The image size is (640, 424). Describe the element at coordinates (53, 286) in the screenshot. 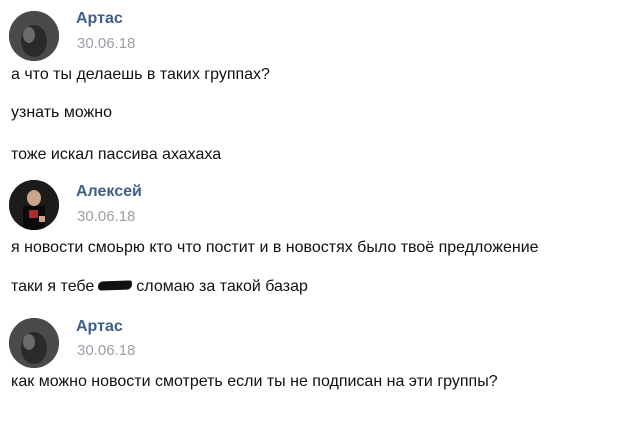

I see `text-before-redaction: таки я тебе` at that location.